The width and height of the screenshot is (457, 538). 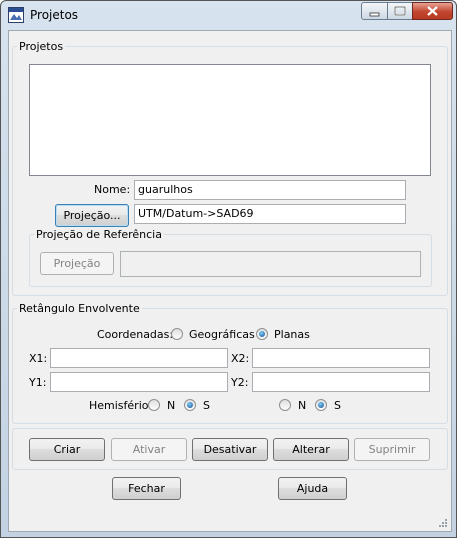 What do you see at coordinates (41, 46) in the screenshot?
I see `projetos-legend: Projetos` at bounding box center [41, 46].